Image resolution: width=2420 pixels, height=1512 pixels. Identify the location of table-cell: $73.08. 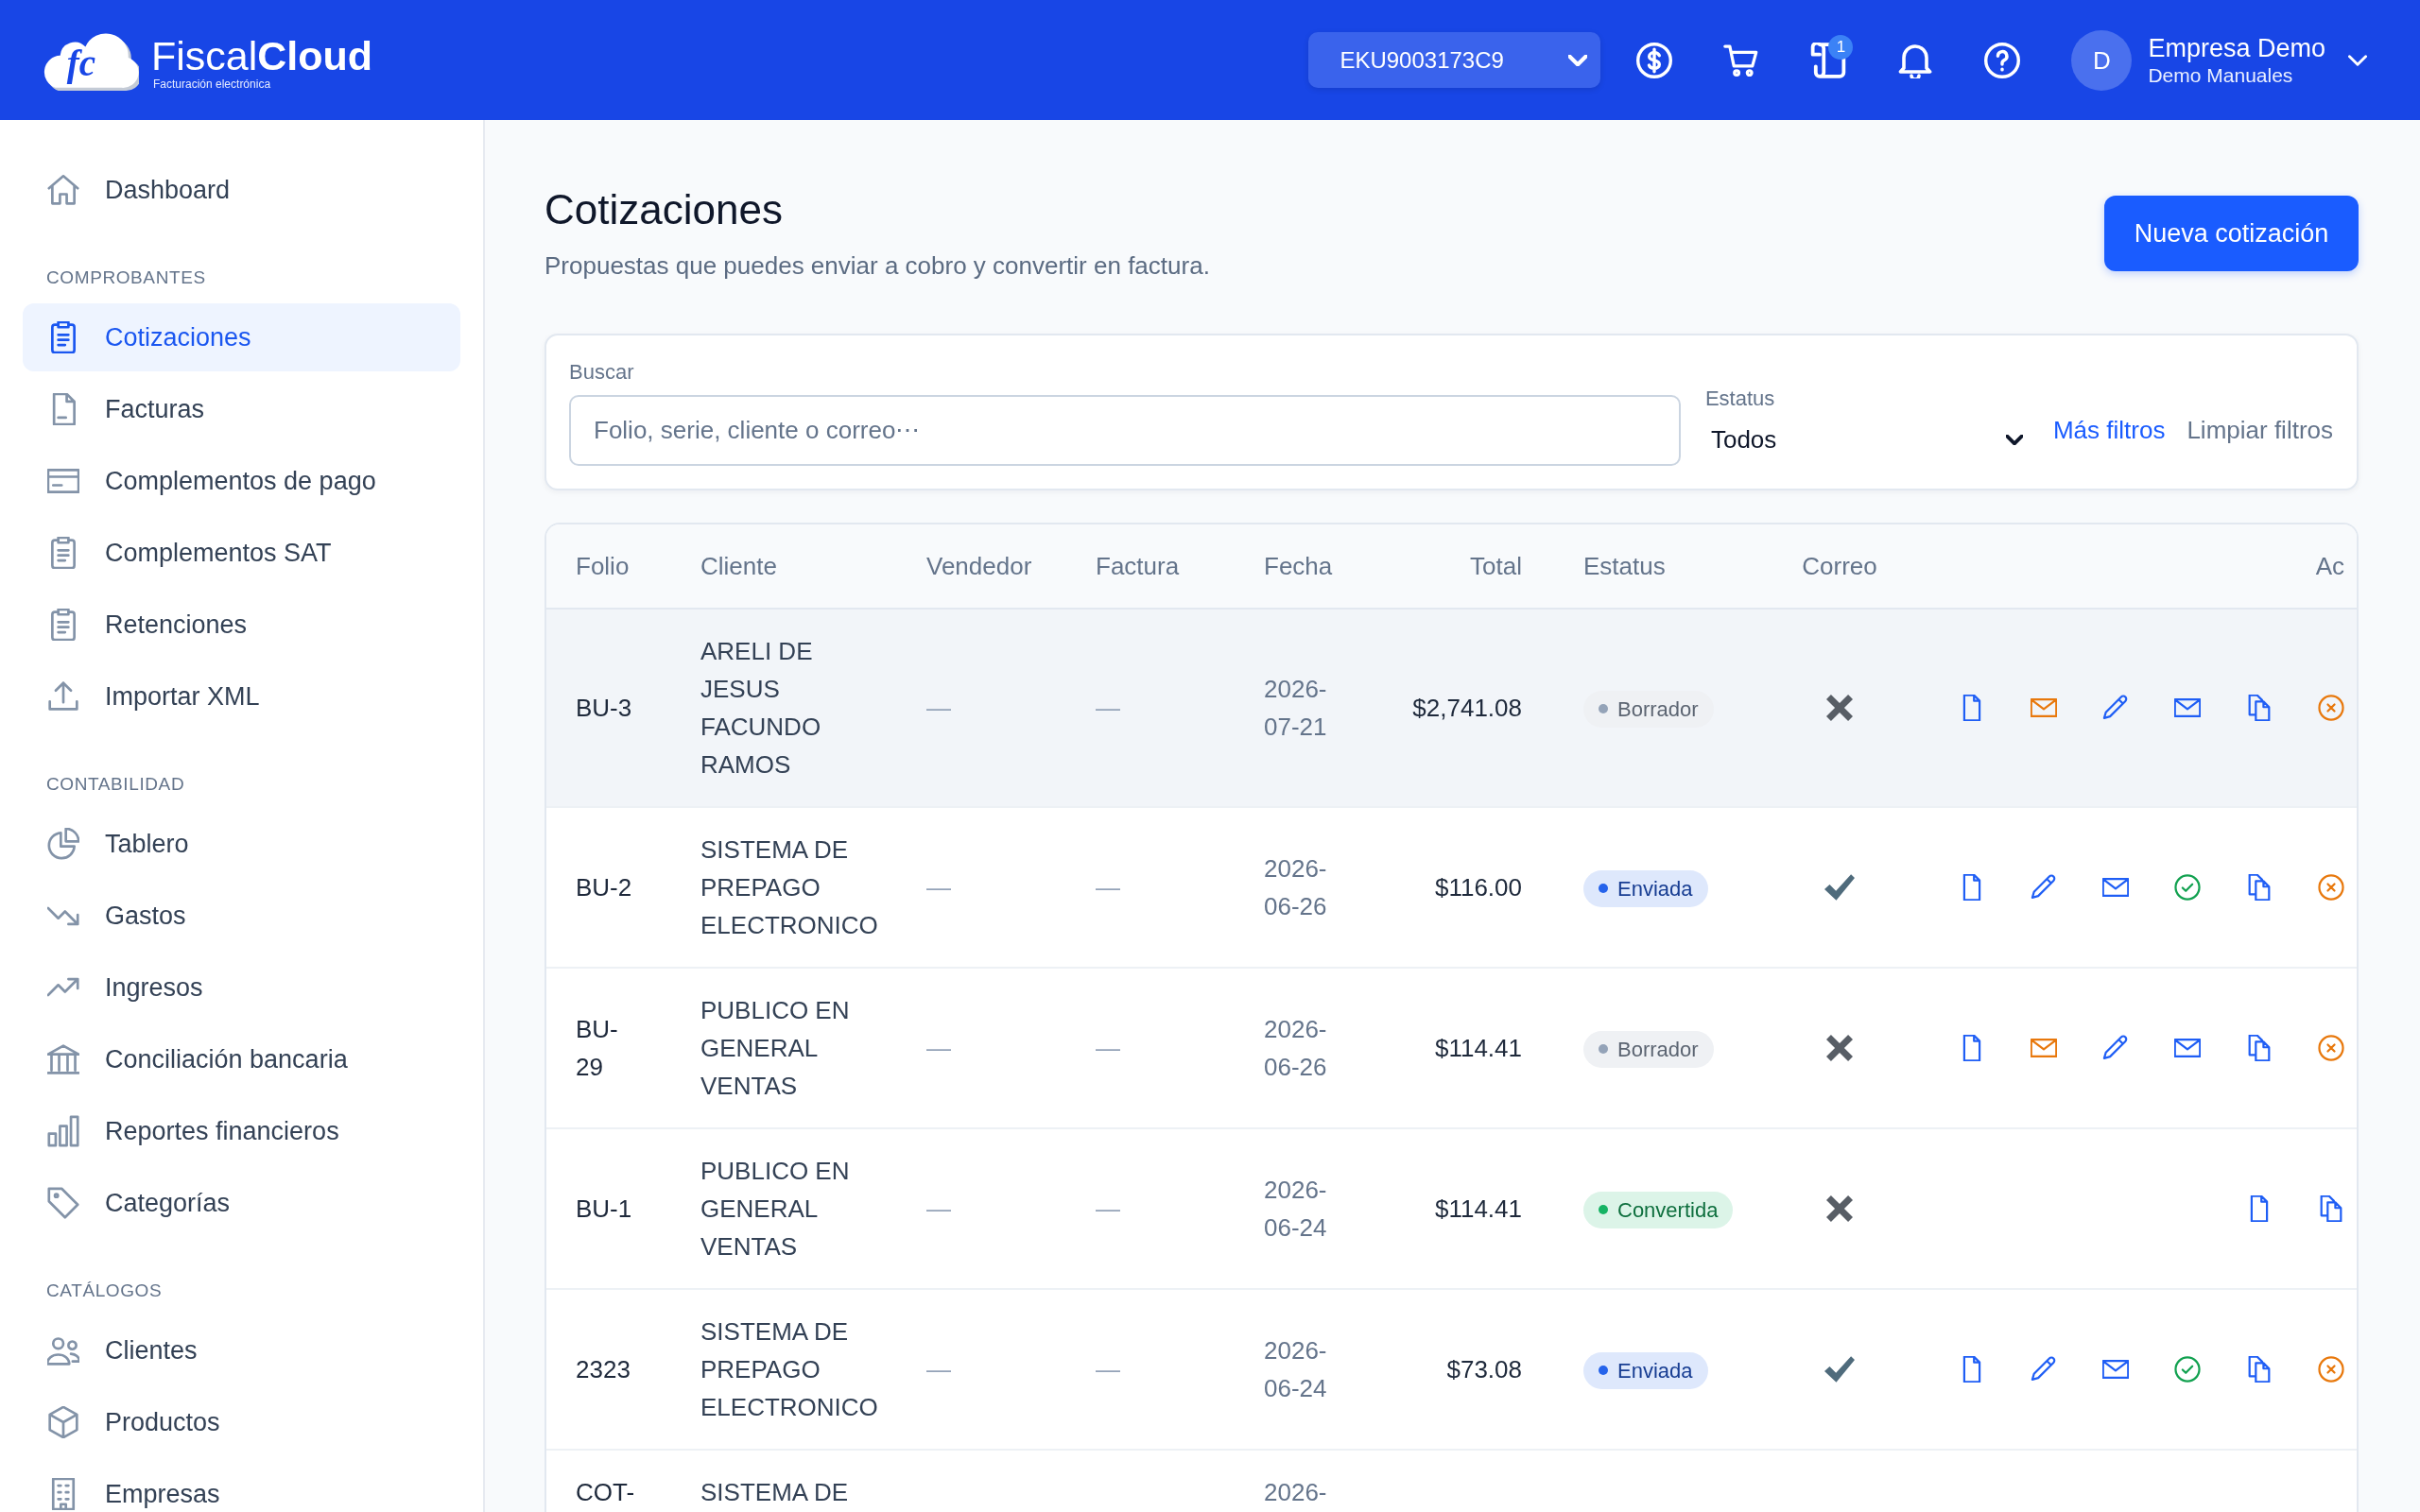
(1484, 1369).